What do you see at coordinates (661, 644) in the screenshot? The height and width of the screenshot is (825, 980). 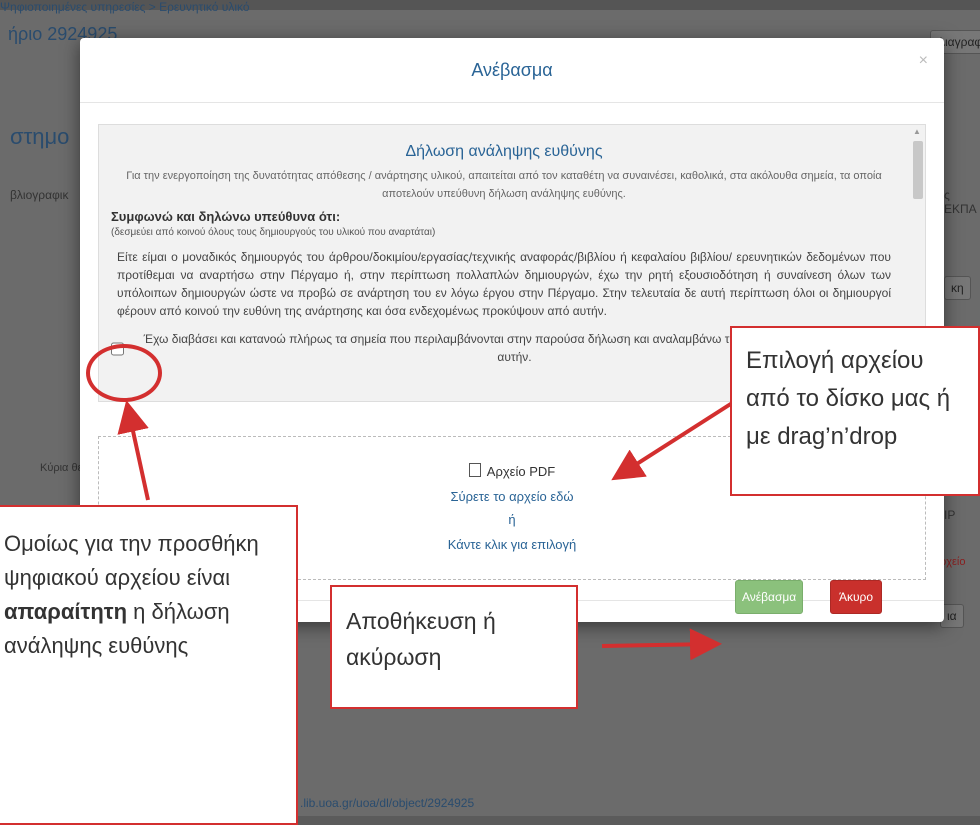 I see `arrow-to-buttons` at bounding box center [661, 644].